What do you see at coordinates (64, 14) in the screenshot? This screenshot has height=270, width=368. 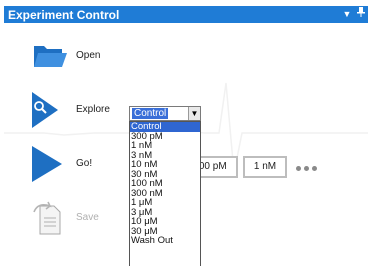 I see `window-title: Experiment Control` at bounding box center [64, 14].